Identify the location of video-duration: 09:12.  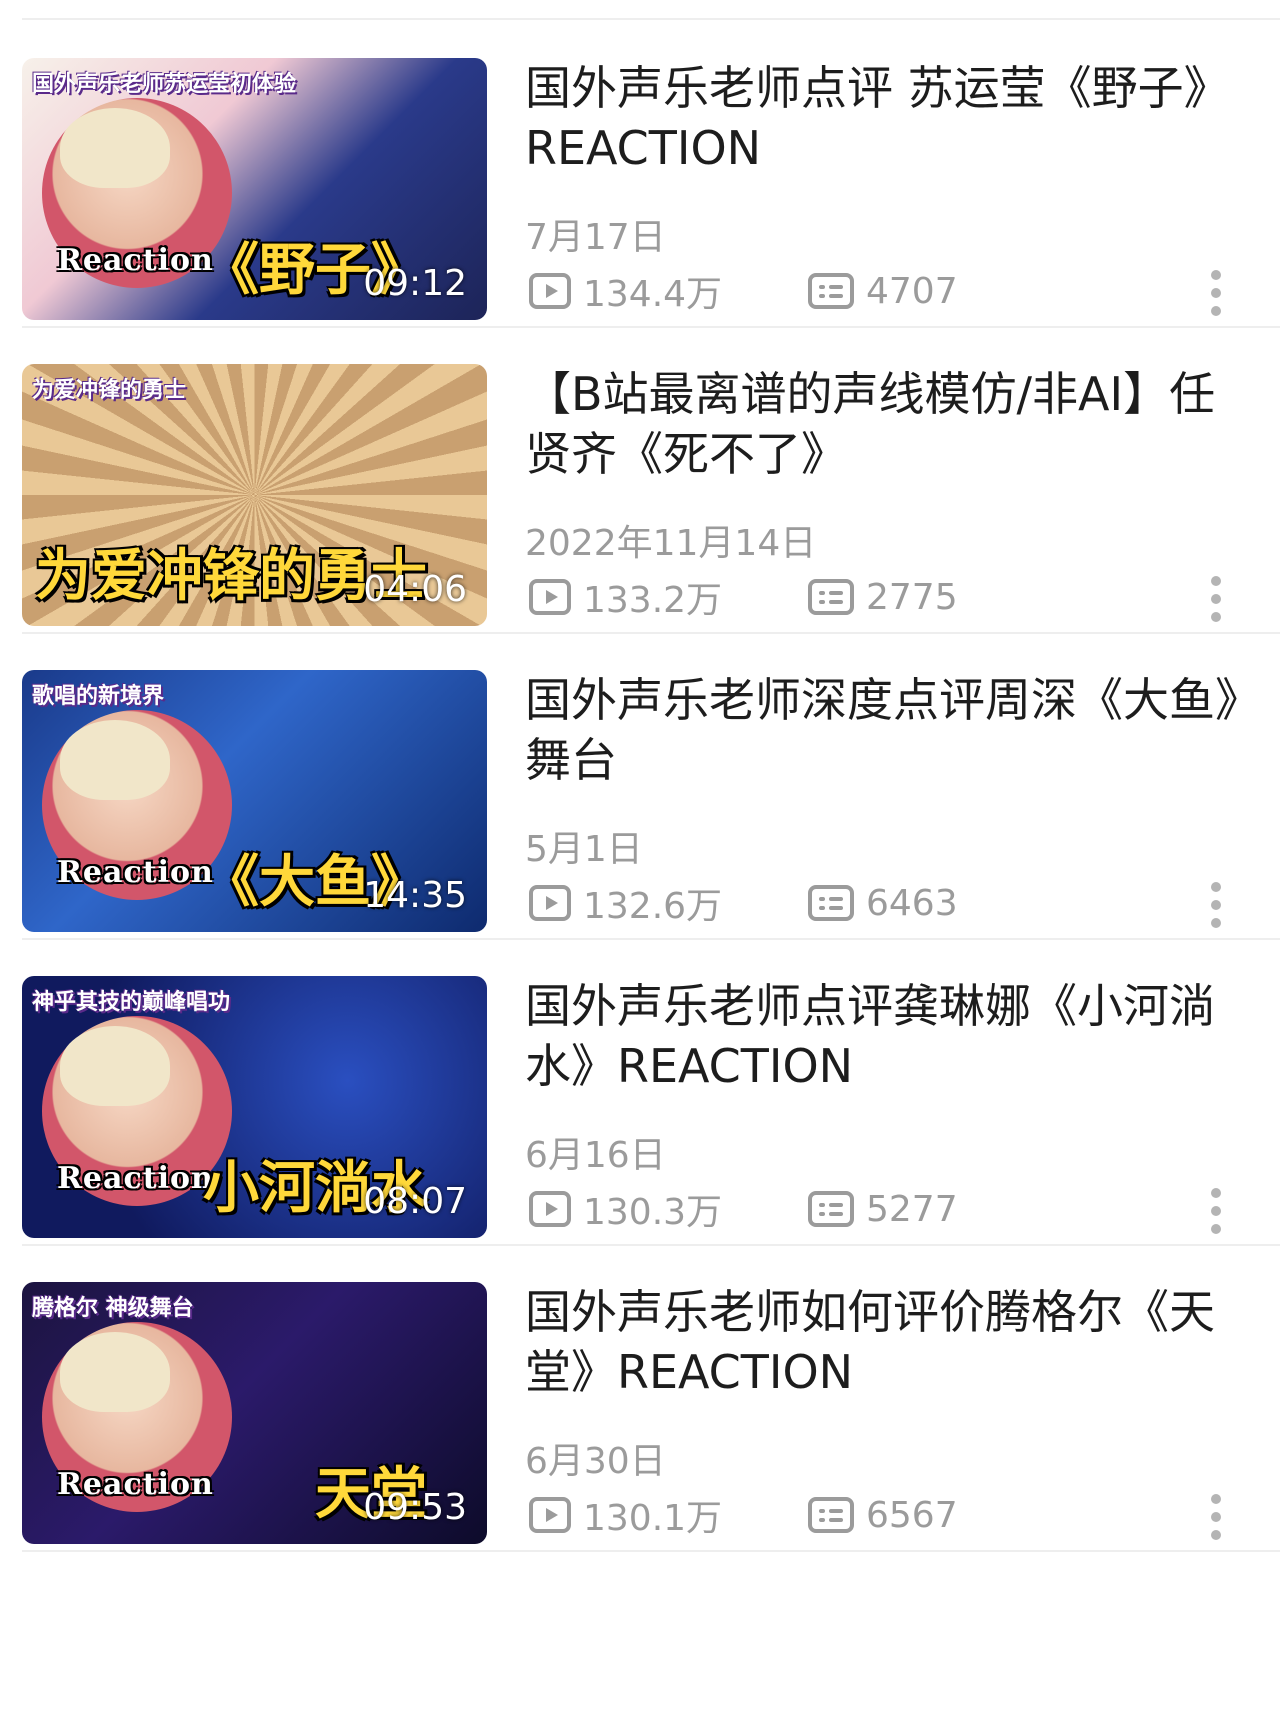
(415, 283).